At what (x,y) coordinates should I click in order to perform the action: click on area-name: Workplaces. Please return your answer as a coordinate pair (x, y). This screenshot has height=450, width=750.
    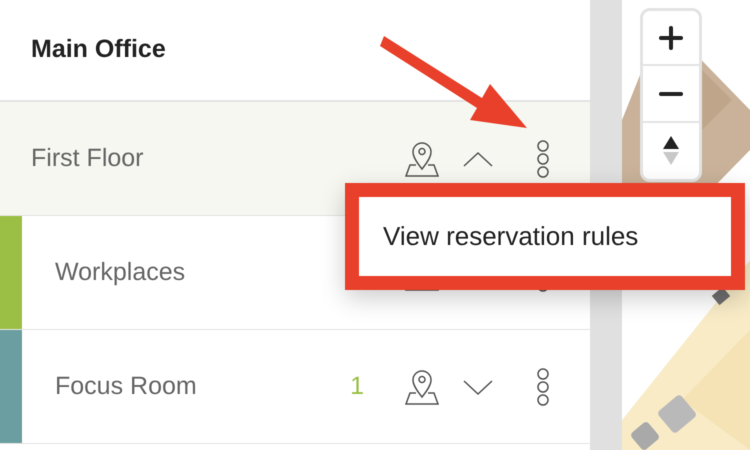
    Looking at the image, I should click on (120, 272).